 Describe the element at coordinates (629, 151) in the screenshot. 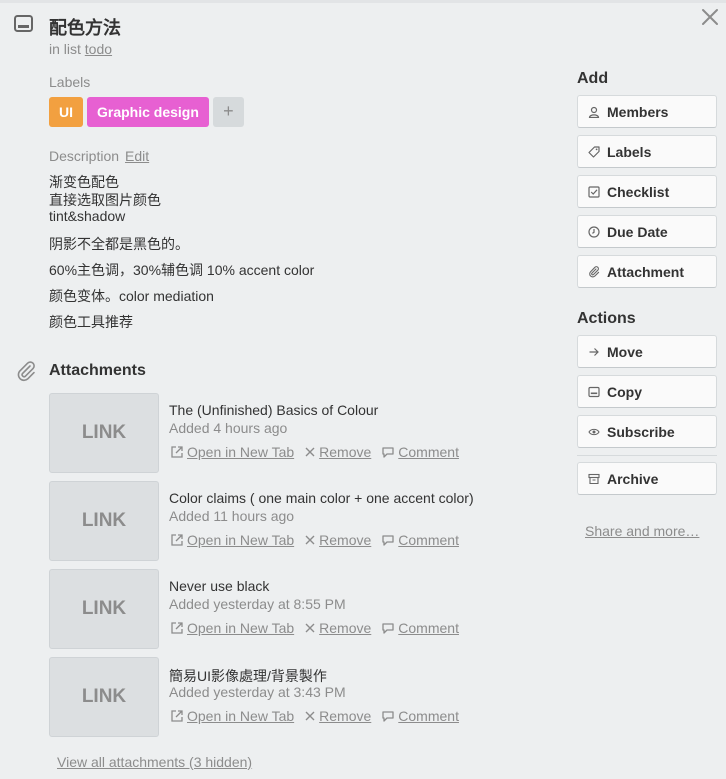

I see `labels-button-label: Labels` at that location.